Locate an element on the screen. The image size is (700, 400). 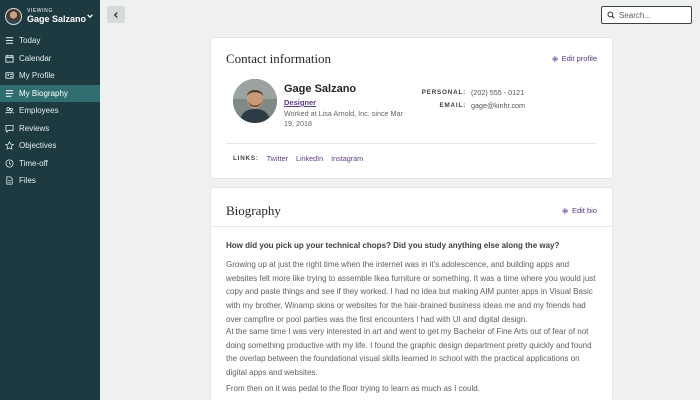
links-row: LINKS: Twitter LinkedIn Instagram is located at coordinates (302, 158).